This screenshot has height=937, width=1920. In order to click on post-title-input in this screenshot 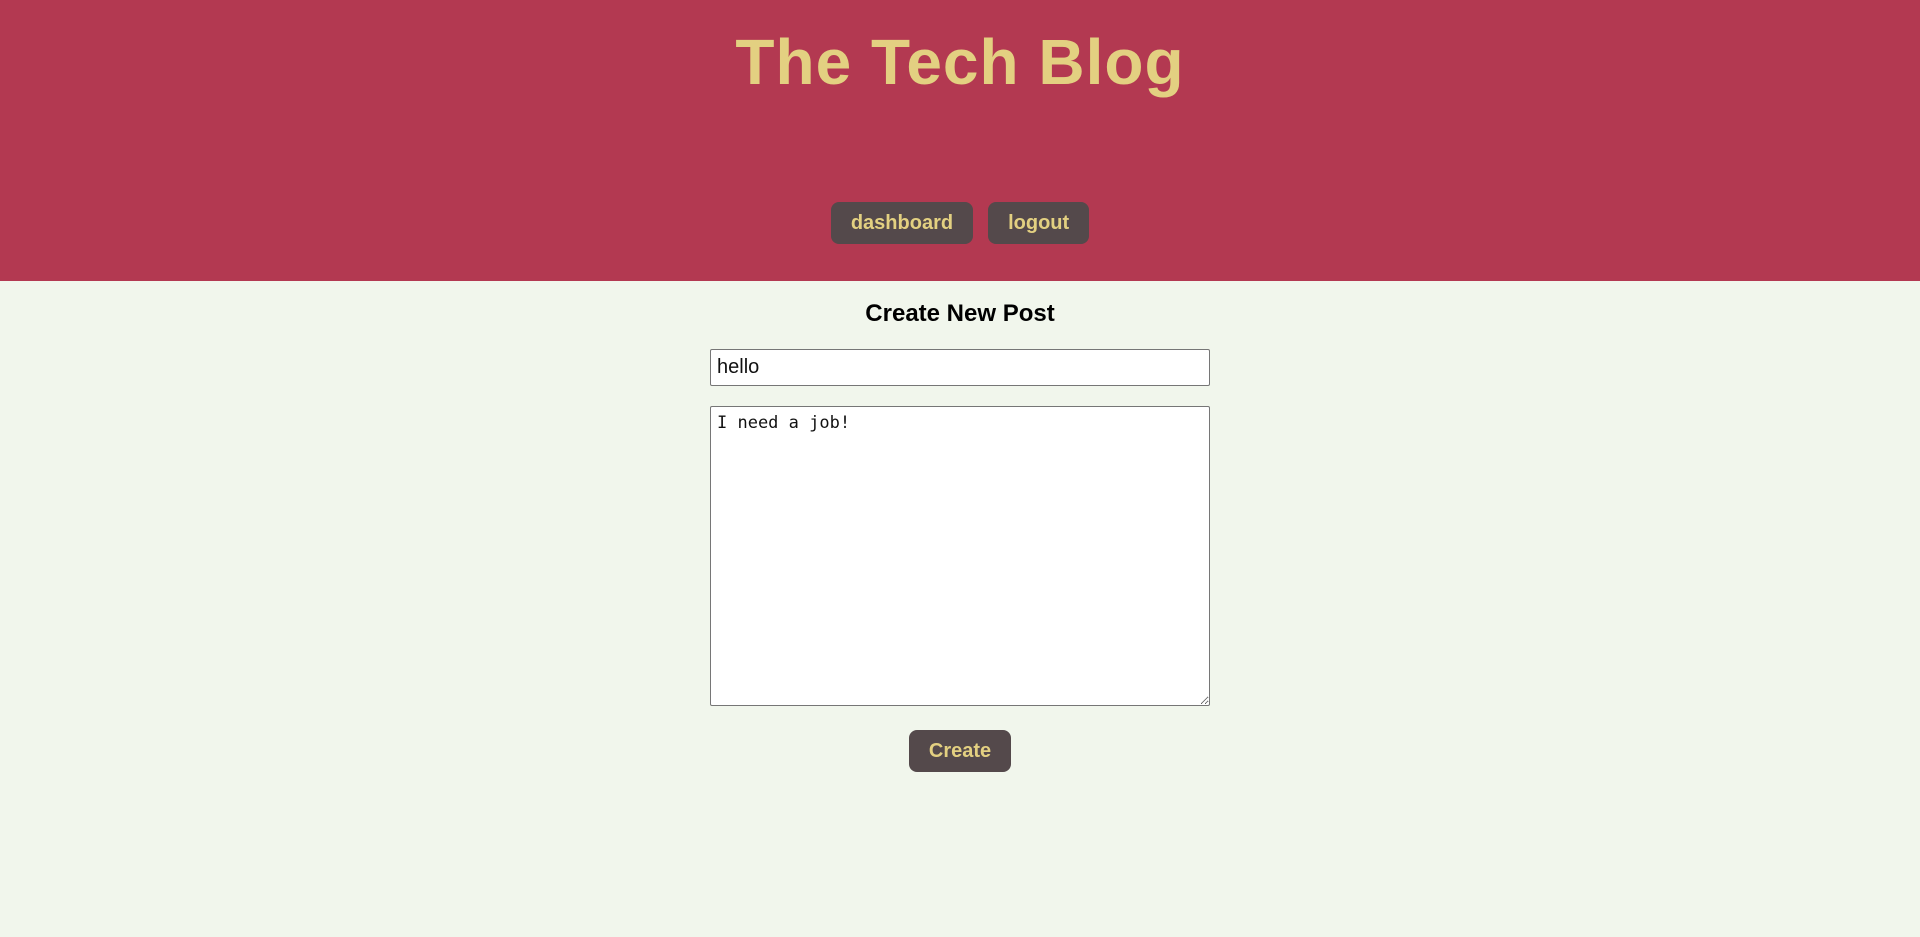, I will do `click(960, 367)`.